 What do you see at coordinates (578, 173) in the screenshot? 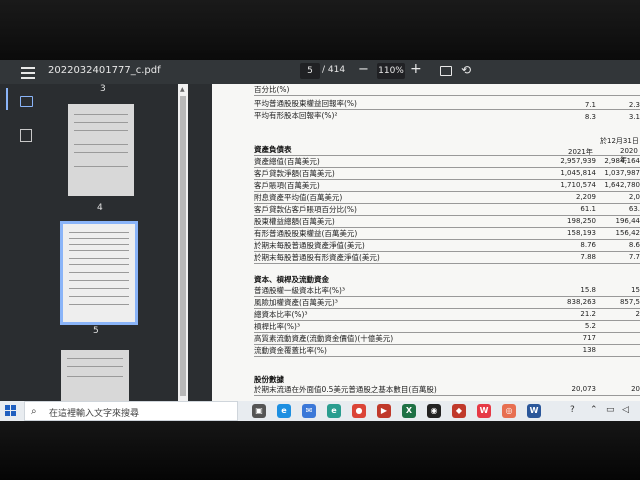
I see `table-cell: 1,045,814` at bounding box center [578, 173].